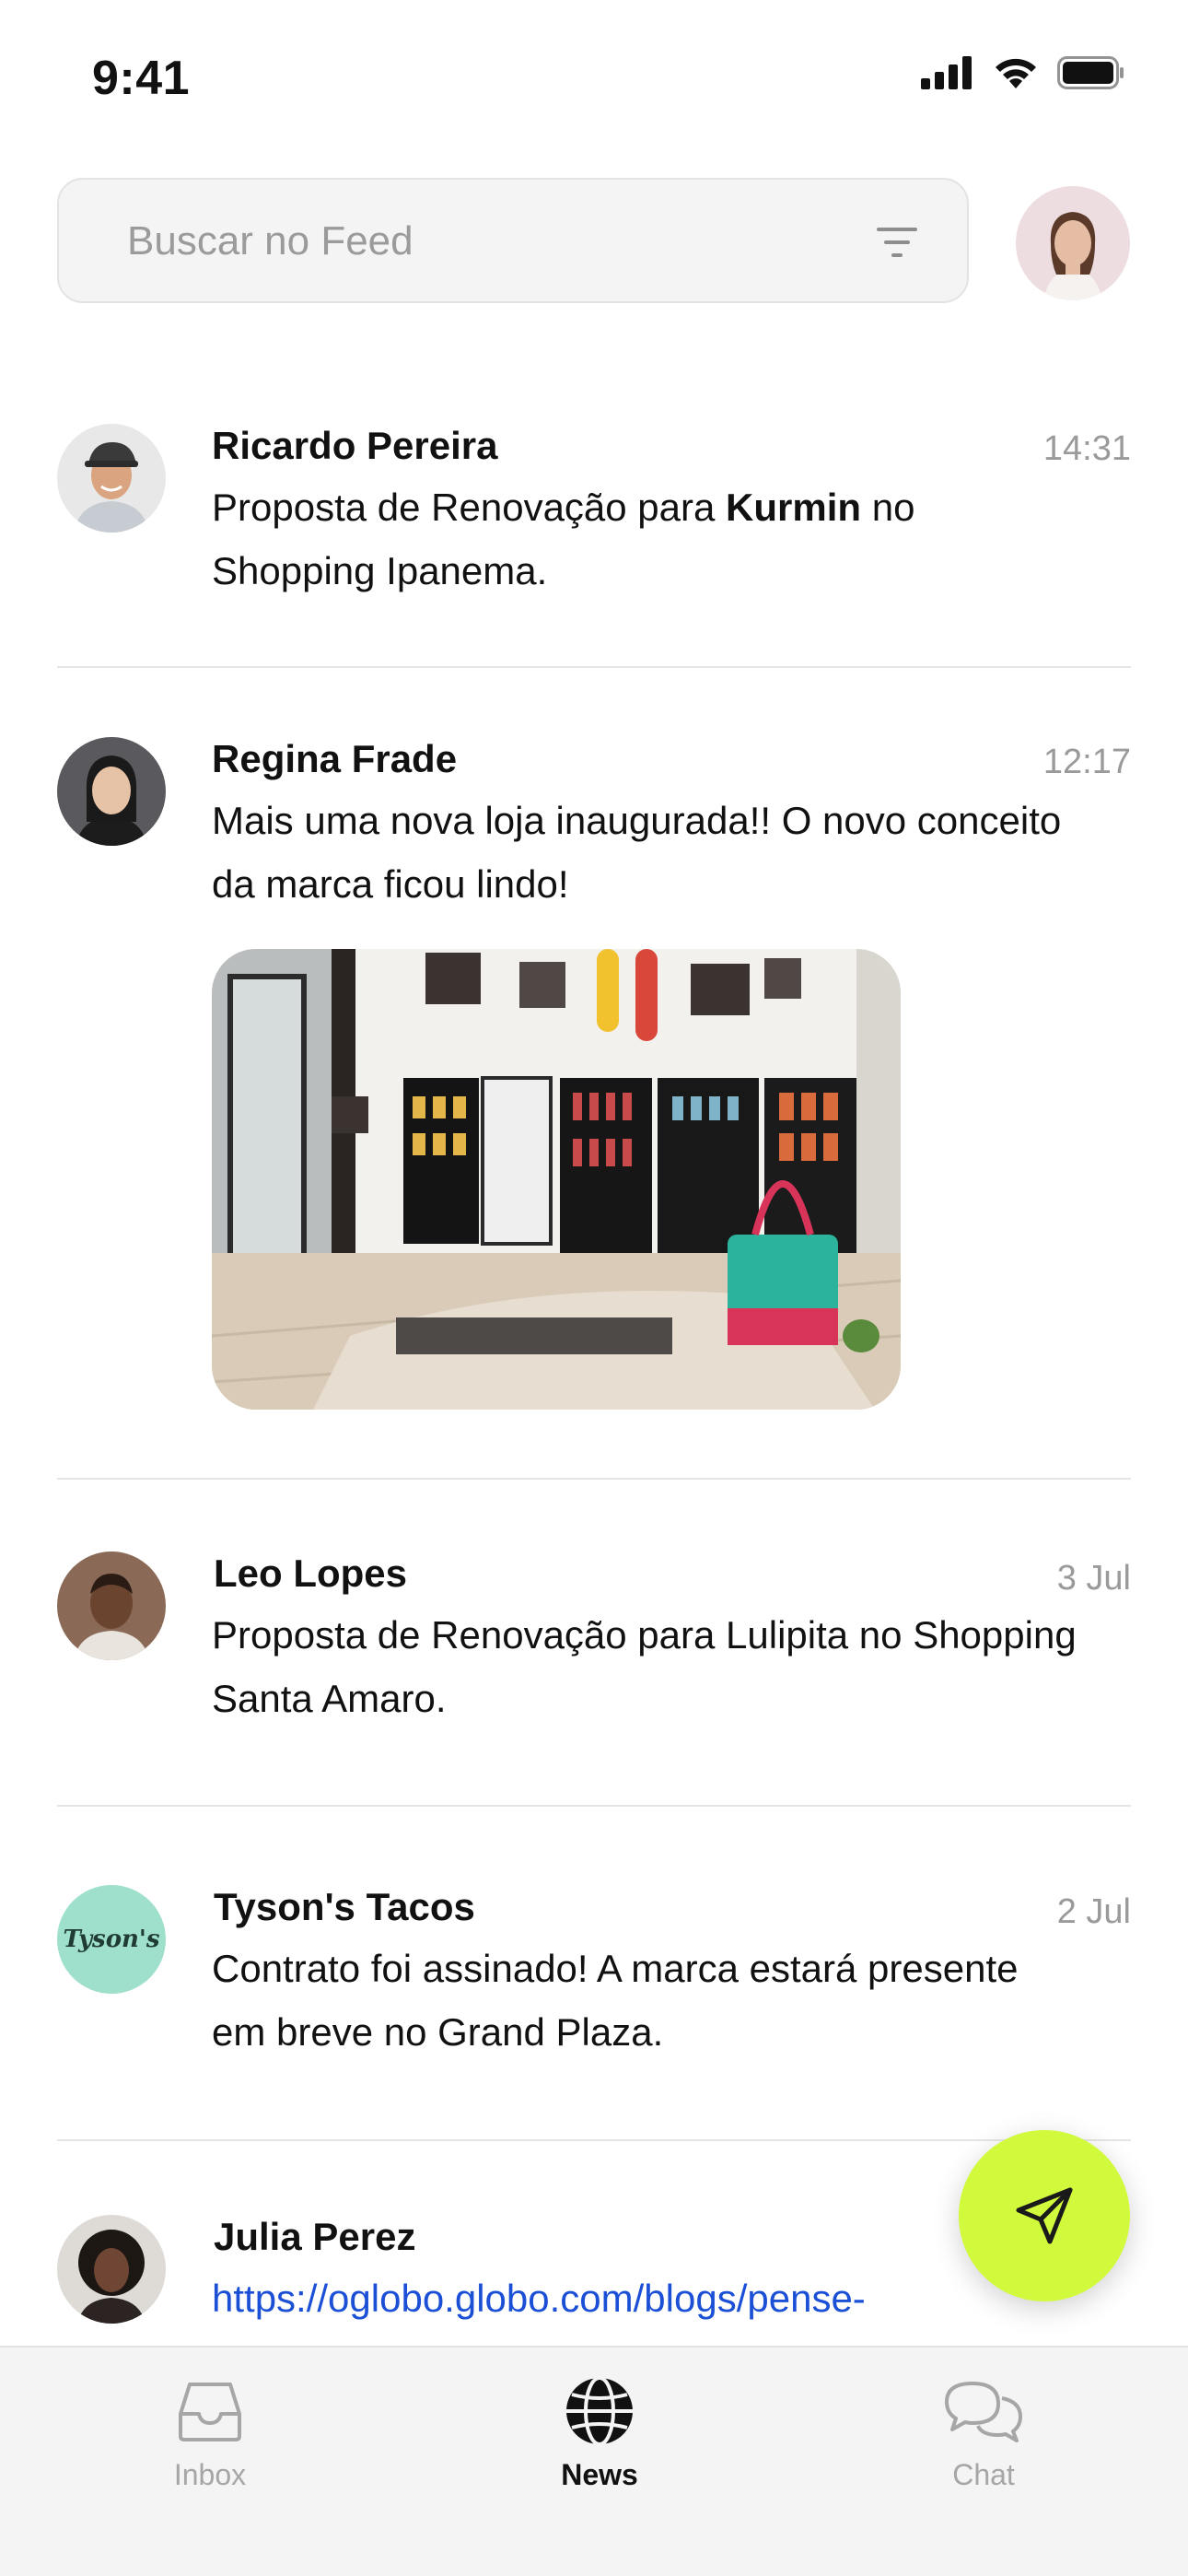 Image resolution: width=1188 pixels, height=2576 pixels. Describe the element at coordinates (1086, 448) in the screenshot. I see `timestamp: 14:31` at that location.